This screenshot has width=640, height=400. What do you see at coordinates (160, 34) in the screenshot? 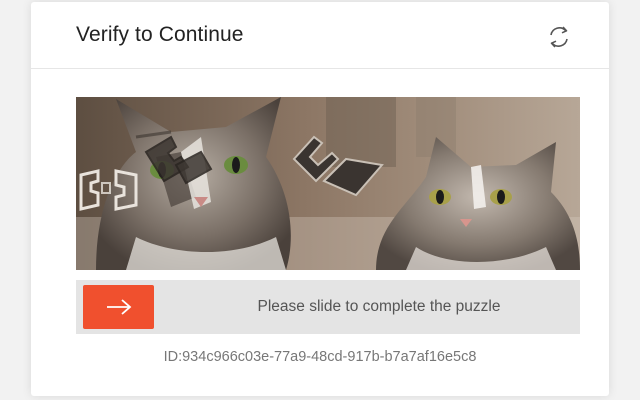
I see `dialog-title: Verify to Continue` at bounding box center [160, 34].